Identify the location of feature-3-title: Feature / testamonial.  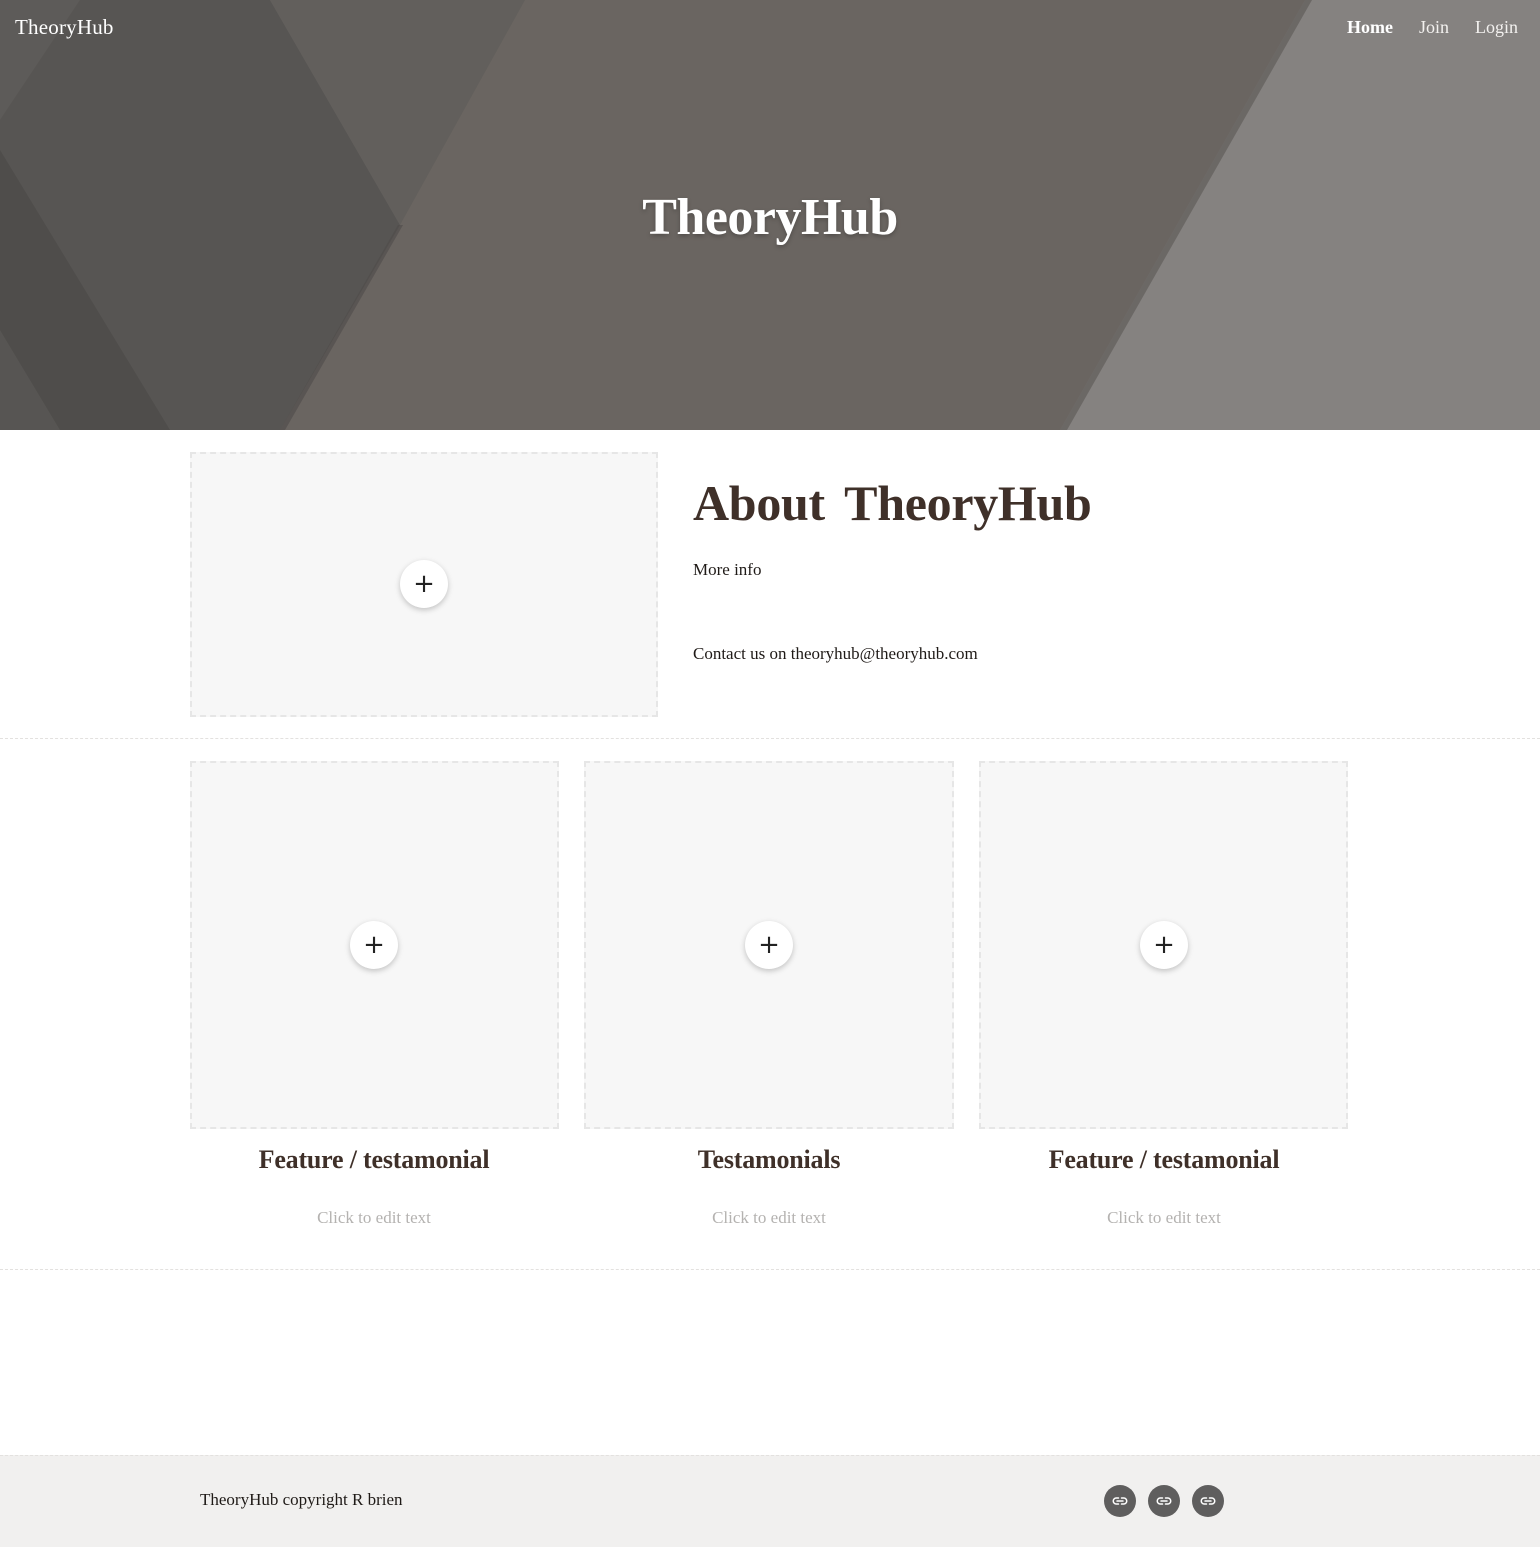
(1164, 1159).